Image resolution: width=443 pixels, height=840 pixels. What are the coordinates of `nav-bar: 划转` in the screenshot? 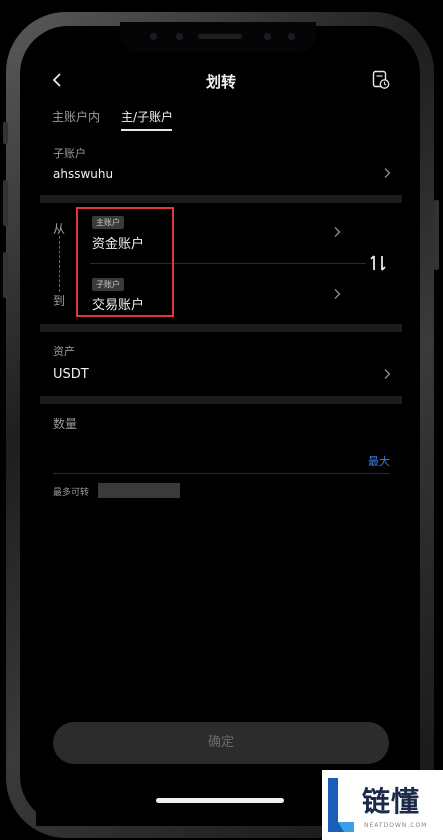 It's located at (221, 80).